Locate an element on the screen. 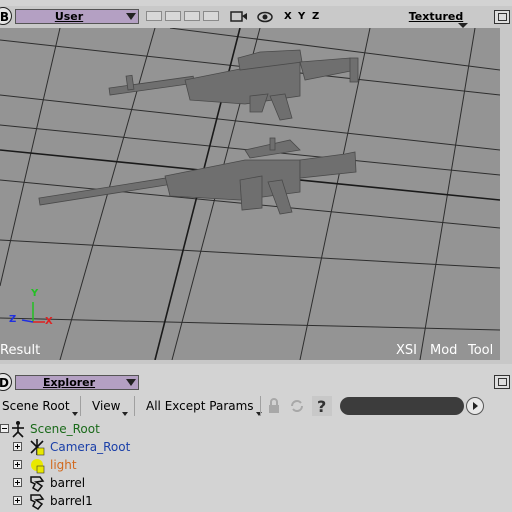 The image size is (512, 512). eye-icon is located at coordinates (265, 17).